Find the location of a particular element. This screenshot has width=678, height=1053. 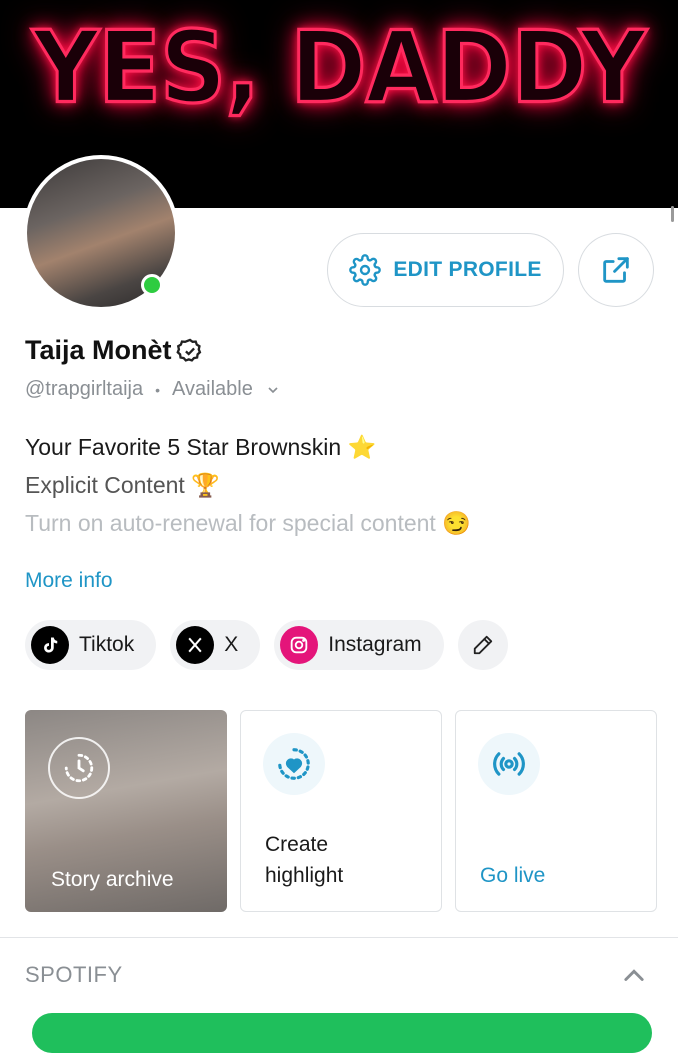

bio-line: Your Favorite 5 Star Brownskin ⭐ is located at coordinates (201, 447).